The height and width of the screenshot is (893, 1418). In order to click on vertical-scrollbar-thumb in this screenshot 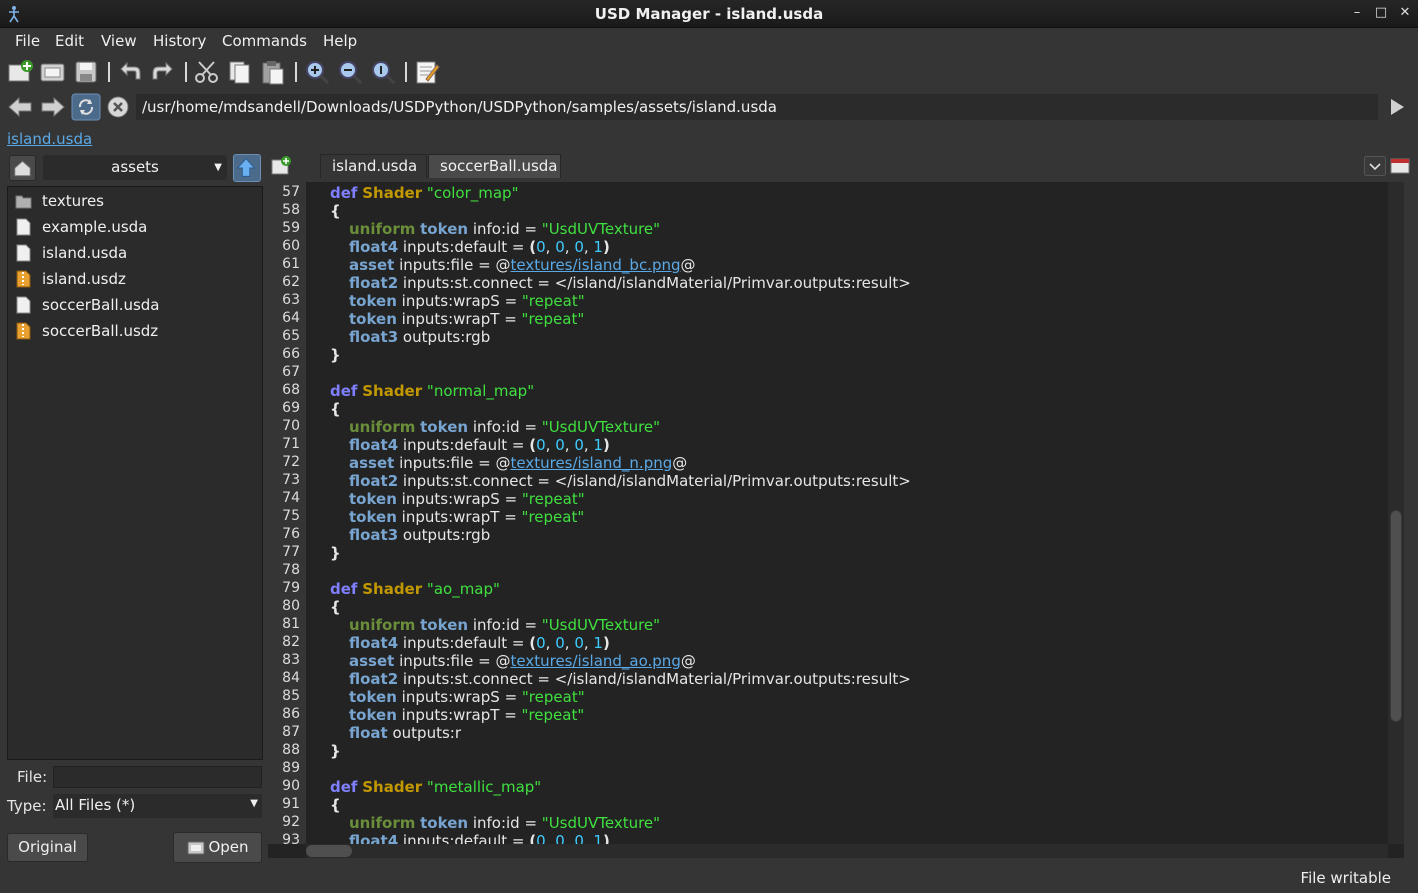, I will do `click(1396, 616)`.